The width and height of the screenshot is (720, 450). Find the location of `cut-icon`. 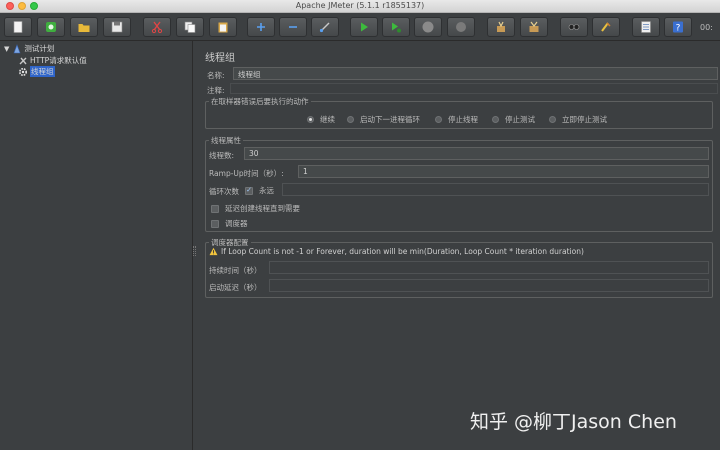

cut-icon is located at coordinates (157, 27).